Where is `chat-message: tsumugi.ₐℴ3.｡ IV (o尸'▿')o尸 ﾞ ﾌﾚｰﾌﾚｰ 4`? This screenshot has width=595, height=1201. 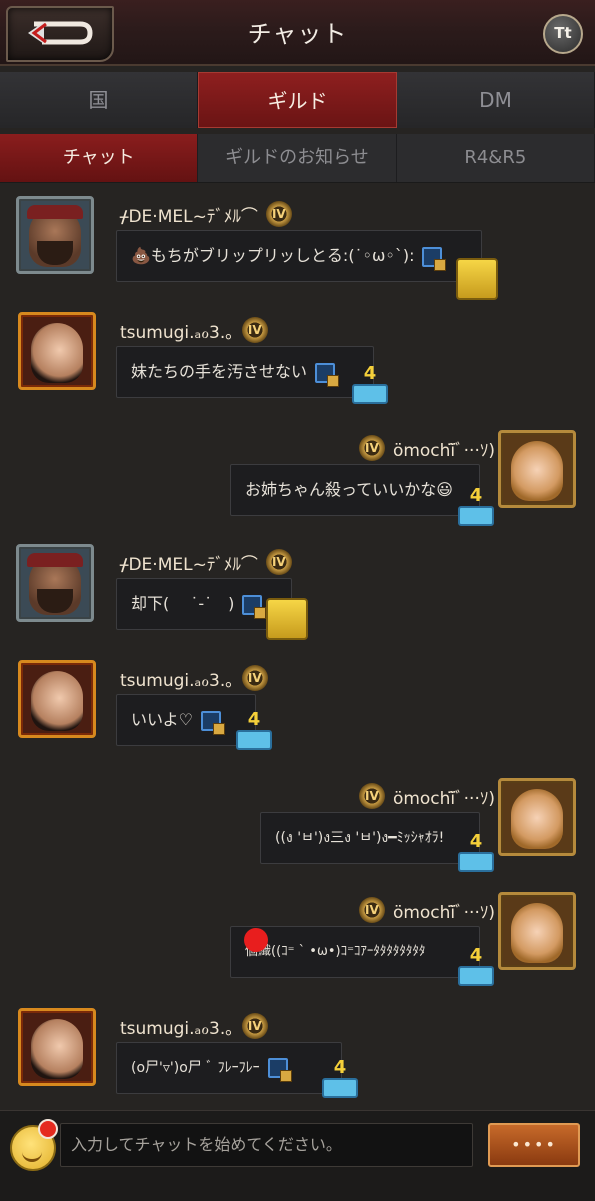 chat-message: tsumugi.ₐℴ3.｡ IV (o尸'▿')o尸 ﾞ ﾌﾚｰﾌﾚｰ 4 is located at coordinates (297, 1055).